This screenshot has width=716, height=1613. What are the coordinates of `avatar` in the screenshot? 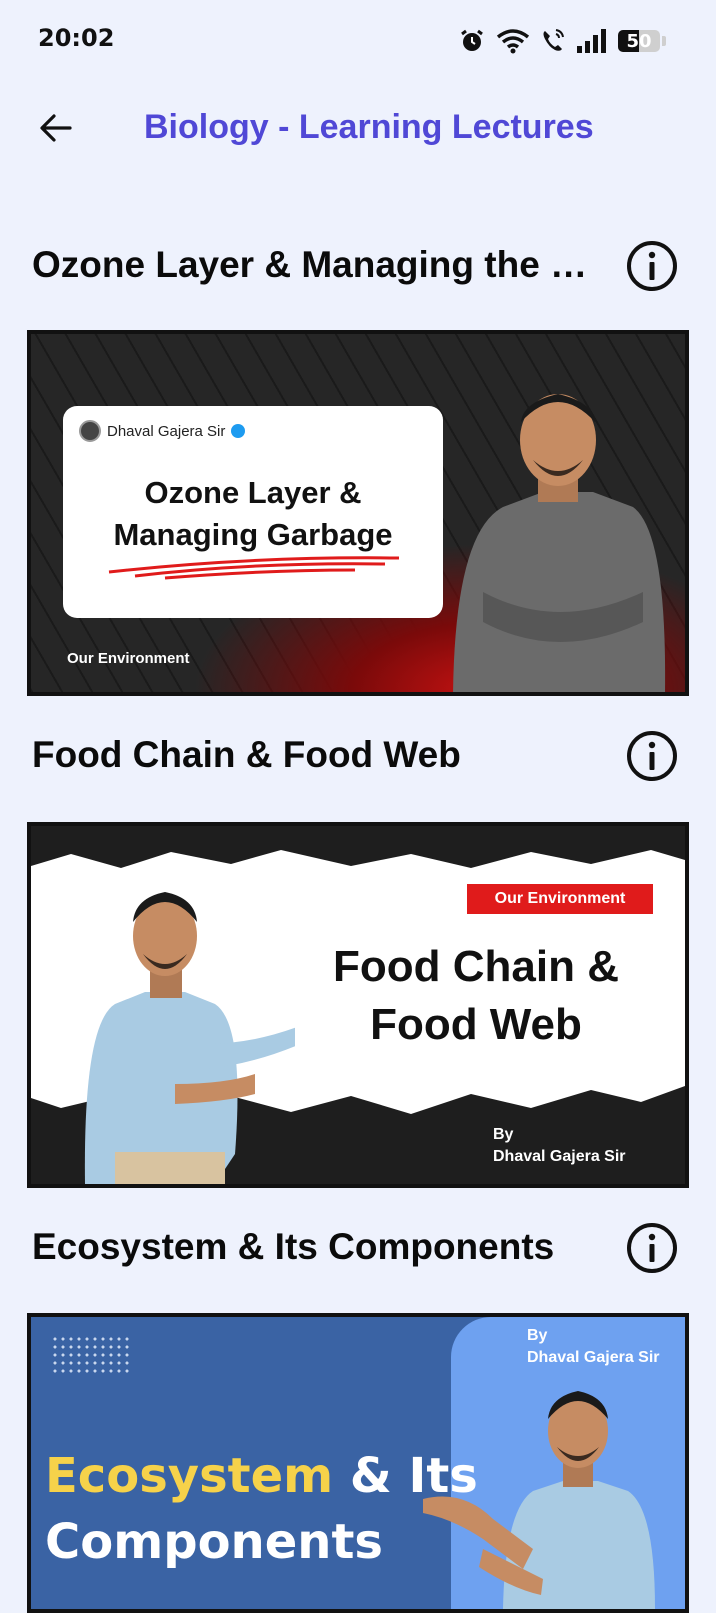 It's located at (90, 431).